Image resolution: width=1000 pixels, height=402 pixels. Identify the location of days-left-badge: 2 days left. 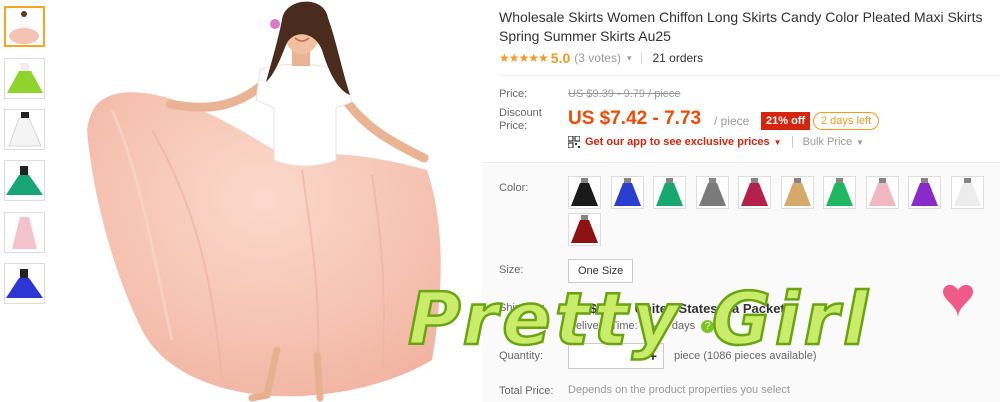
(846, 121).